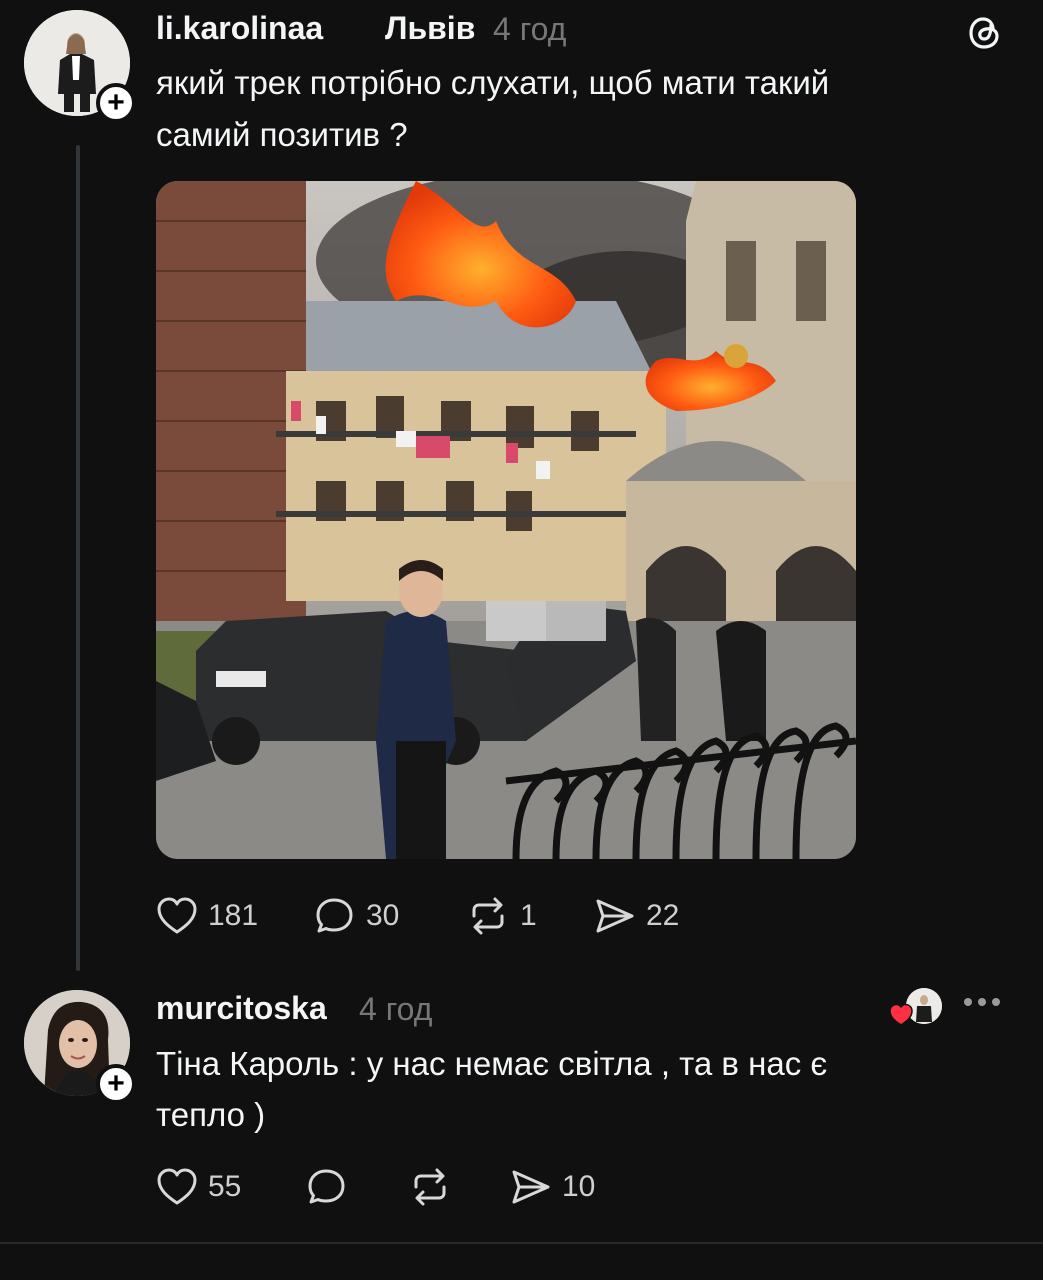  I want to click on reply-timestamp: 4 год, so click(396, 1009).